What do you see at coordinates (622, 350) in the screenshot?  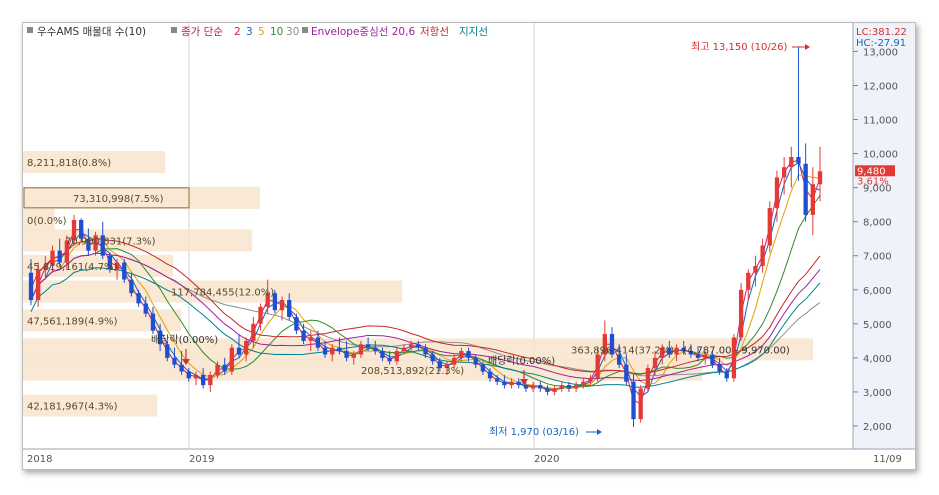 I see `volume-profile-label: 363,896,414(37.2%)` at bounding box center [622, 350].